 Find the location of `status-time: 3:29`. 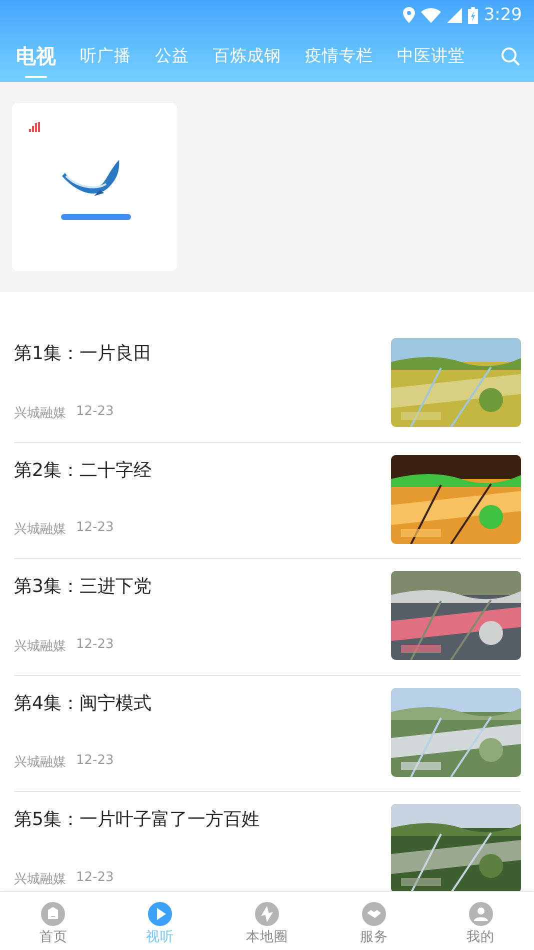

status-time: 3:29 is located at coordinates (503, 15).